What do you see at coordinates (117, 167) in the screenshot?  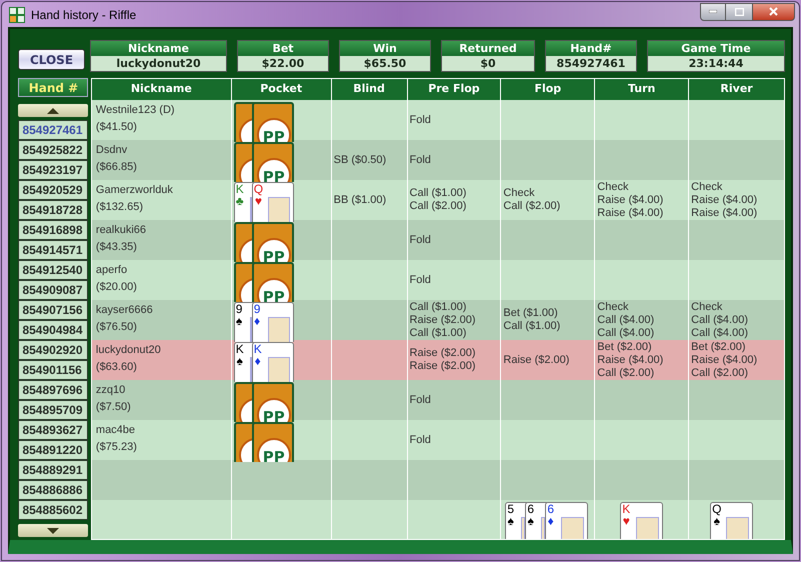 I see `player-stack: ($66.85)` at bounding box center [117, 167].